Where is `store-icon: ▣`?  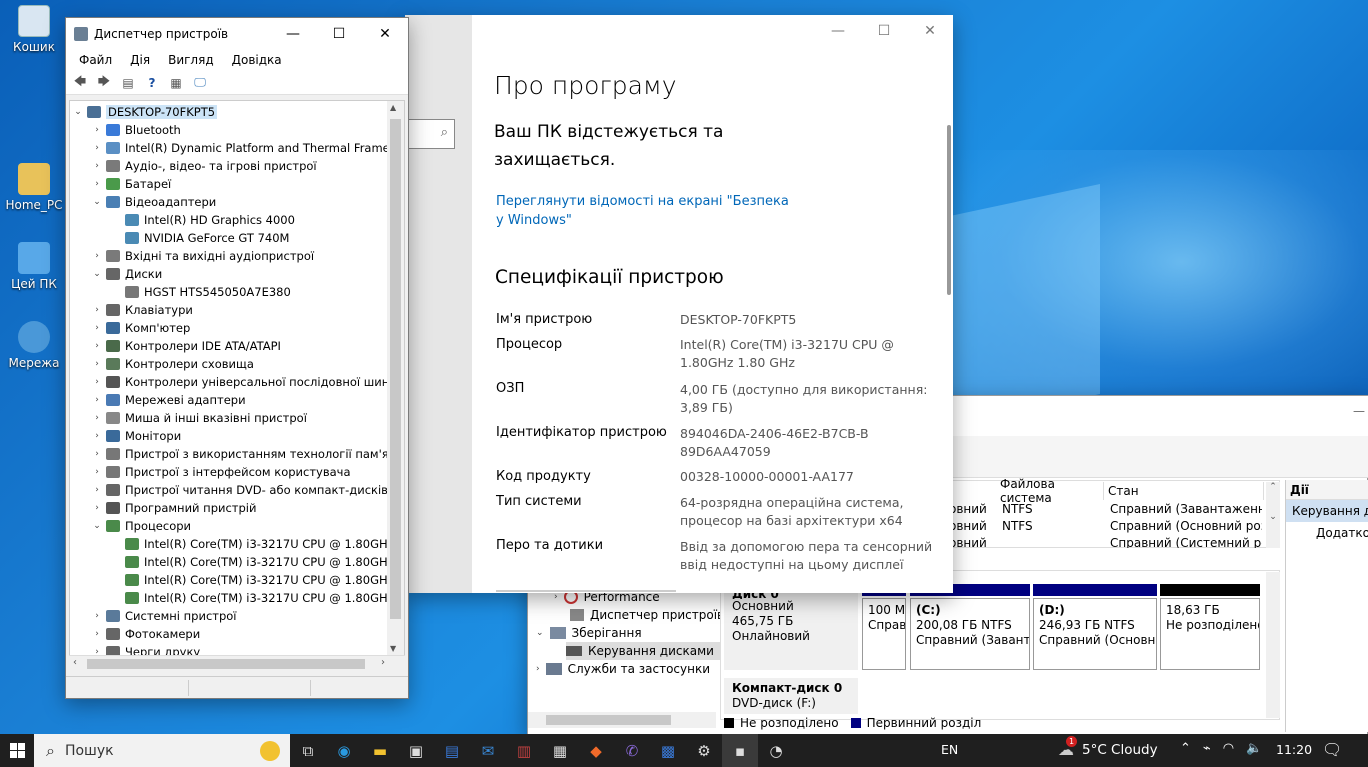
store-icon: ▣ is located at coordinates (416, 750).